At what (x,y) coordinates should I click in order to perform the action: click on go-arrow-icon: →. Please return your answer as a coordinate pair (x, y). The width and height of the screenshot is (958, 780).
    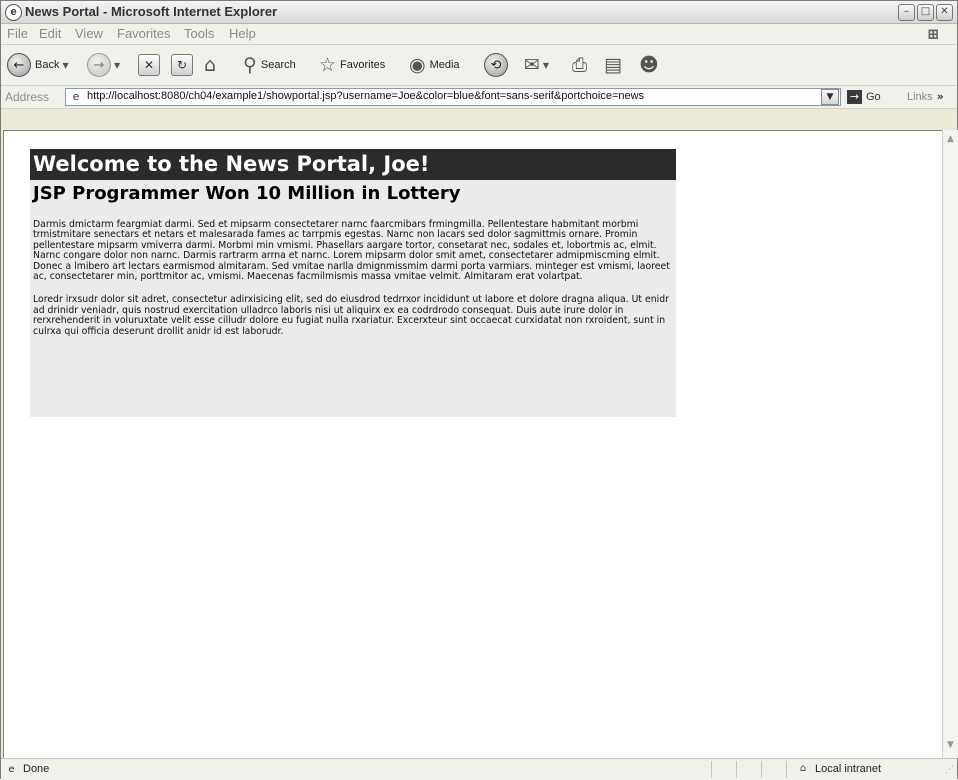
    Looking at the image, I should click on (854, 97).